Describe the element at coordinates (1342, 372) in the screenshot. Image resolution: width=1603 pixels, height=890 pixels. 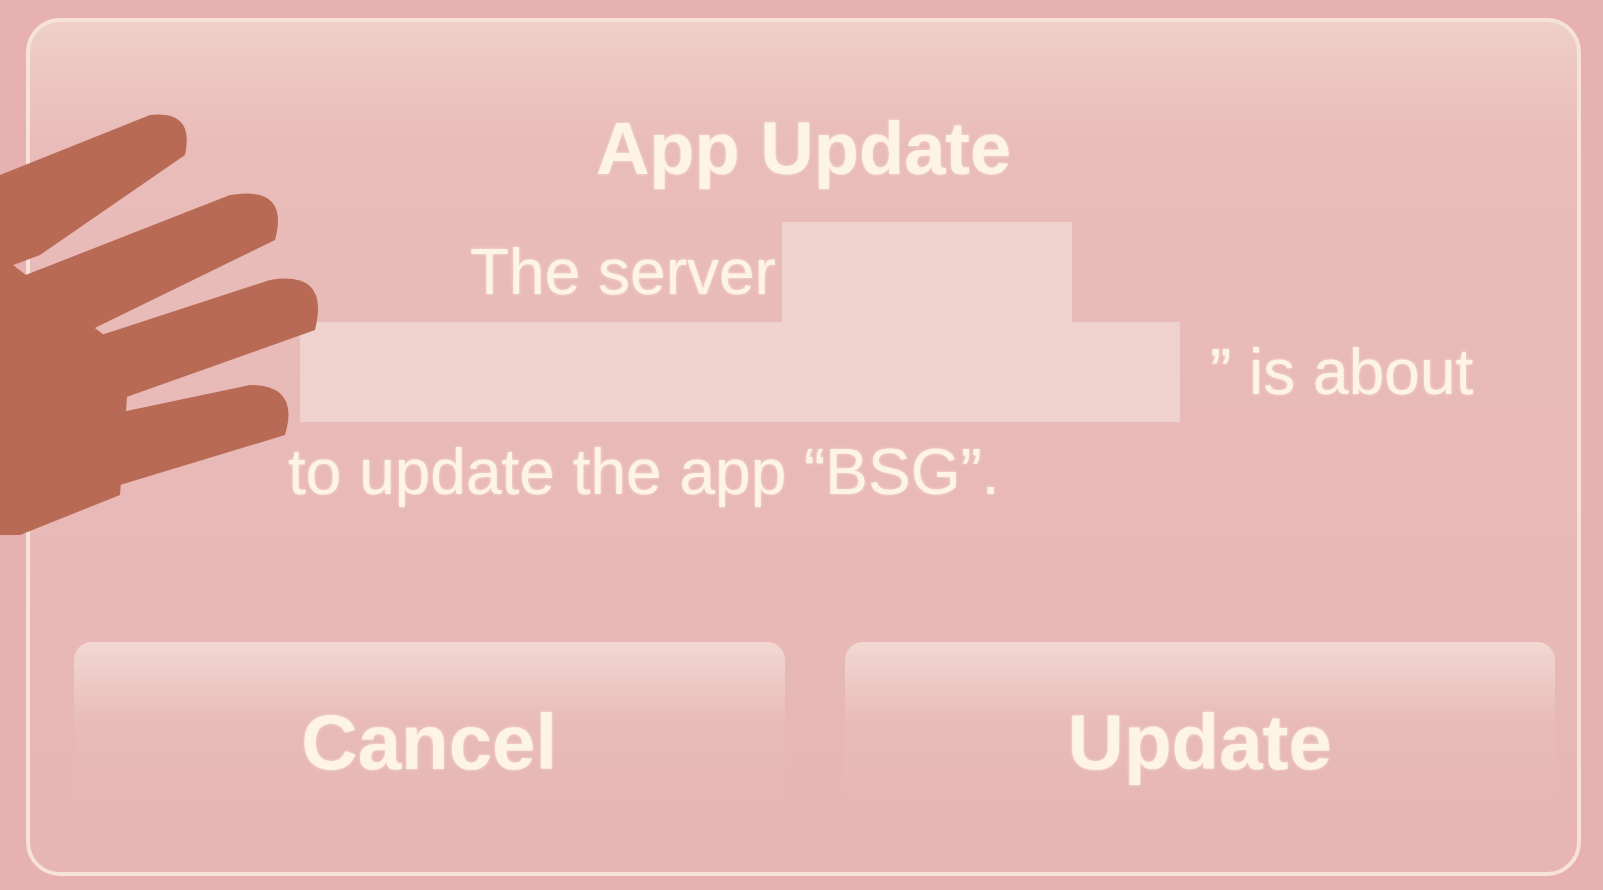
I see `message-text: ” is about` at that location.